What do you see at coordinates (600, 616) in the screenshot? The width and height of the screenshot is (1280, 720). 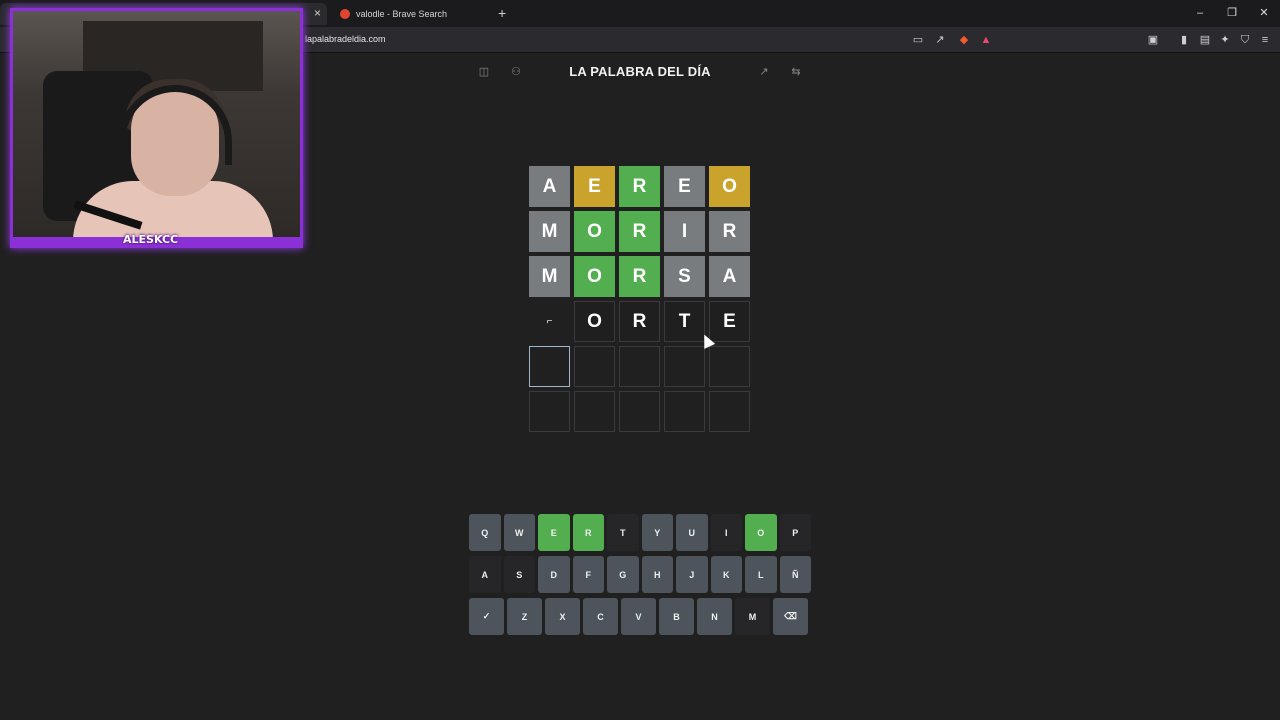 I see `key-c: C` at bounding box center [600, 616].